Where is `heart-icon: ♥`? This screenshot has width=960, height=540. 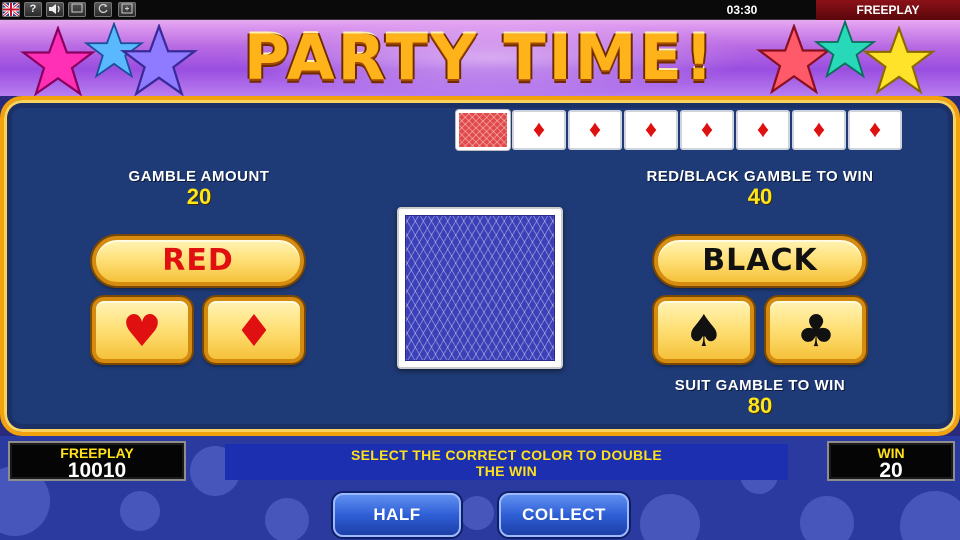
heart-icon: ♥ is located at coordinates (142, 331).